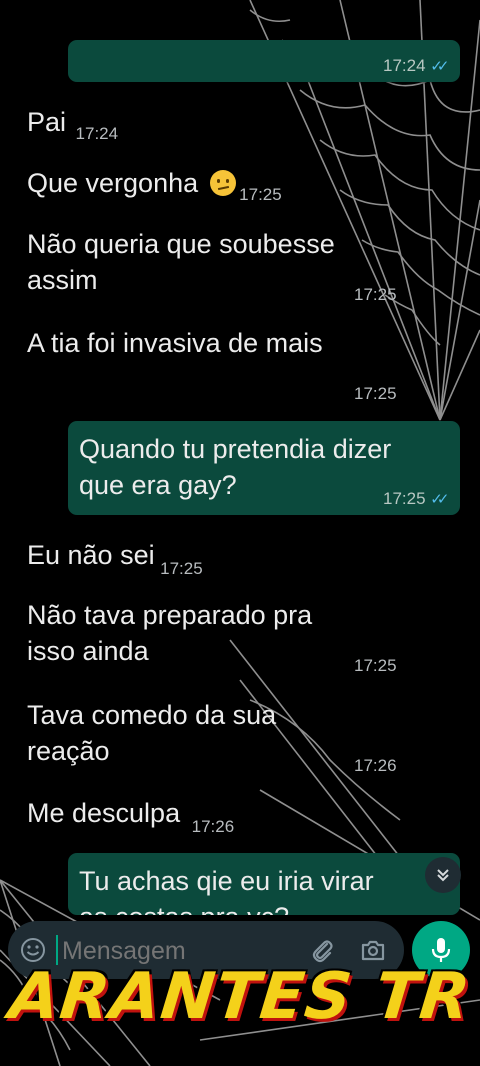  Describe the element at coordinates (226, 881) in the screenshot. I see `message-text-line: Tu achas qie eu iria virar` at that location.